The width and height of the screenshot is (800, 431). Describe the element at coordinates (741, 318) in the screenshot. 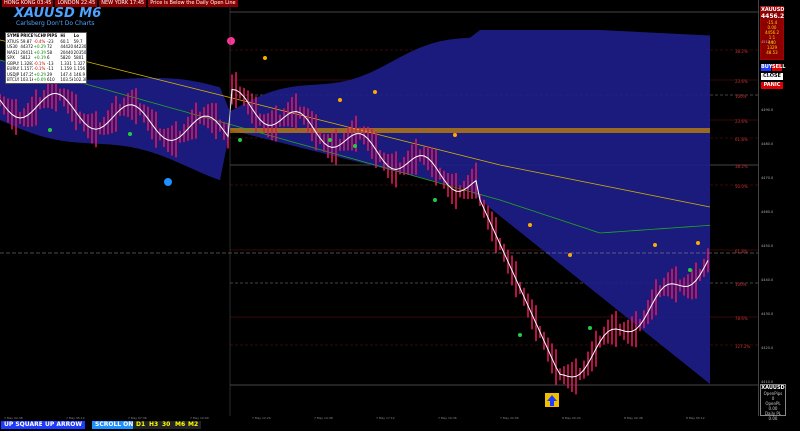

I see `fib-level-label: 78.6%` at that location.